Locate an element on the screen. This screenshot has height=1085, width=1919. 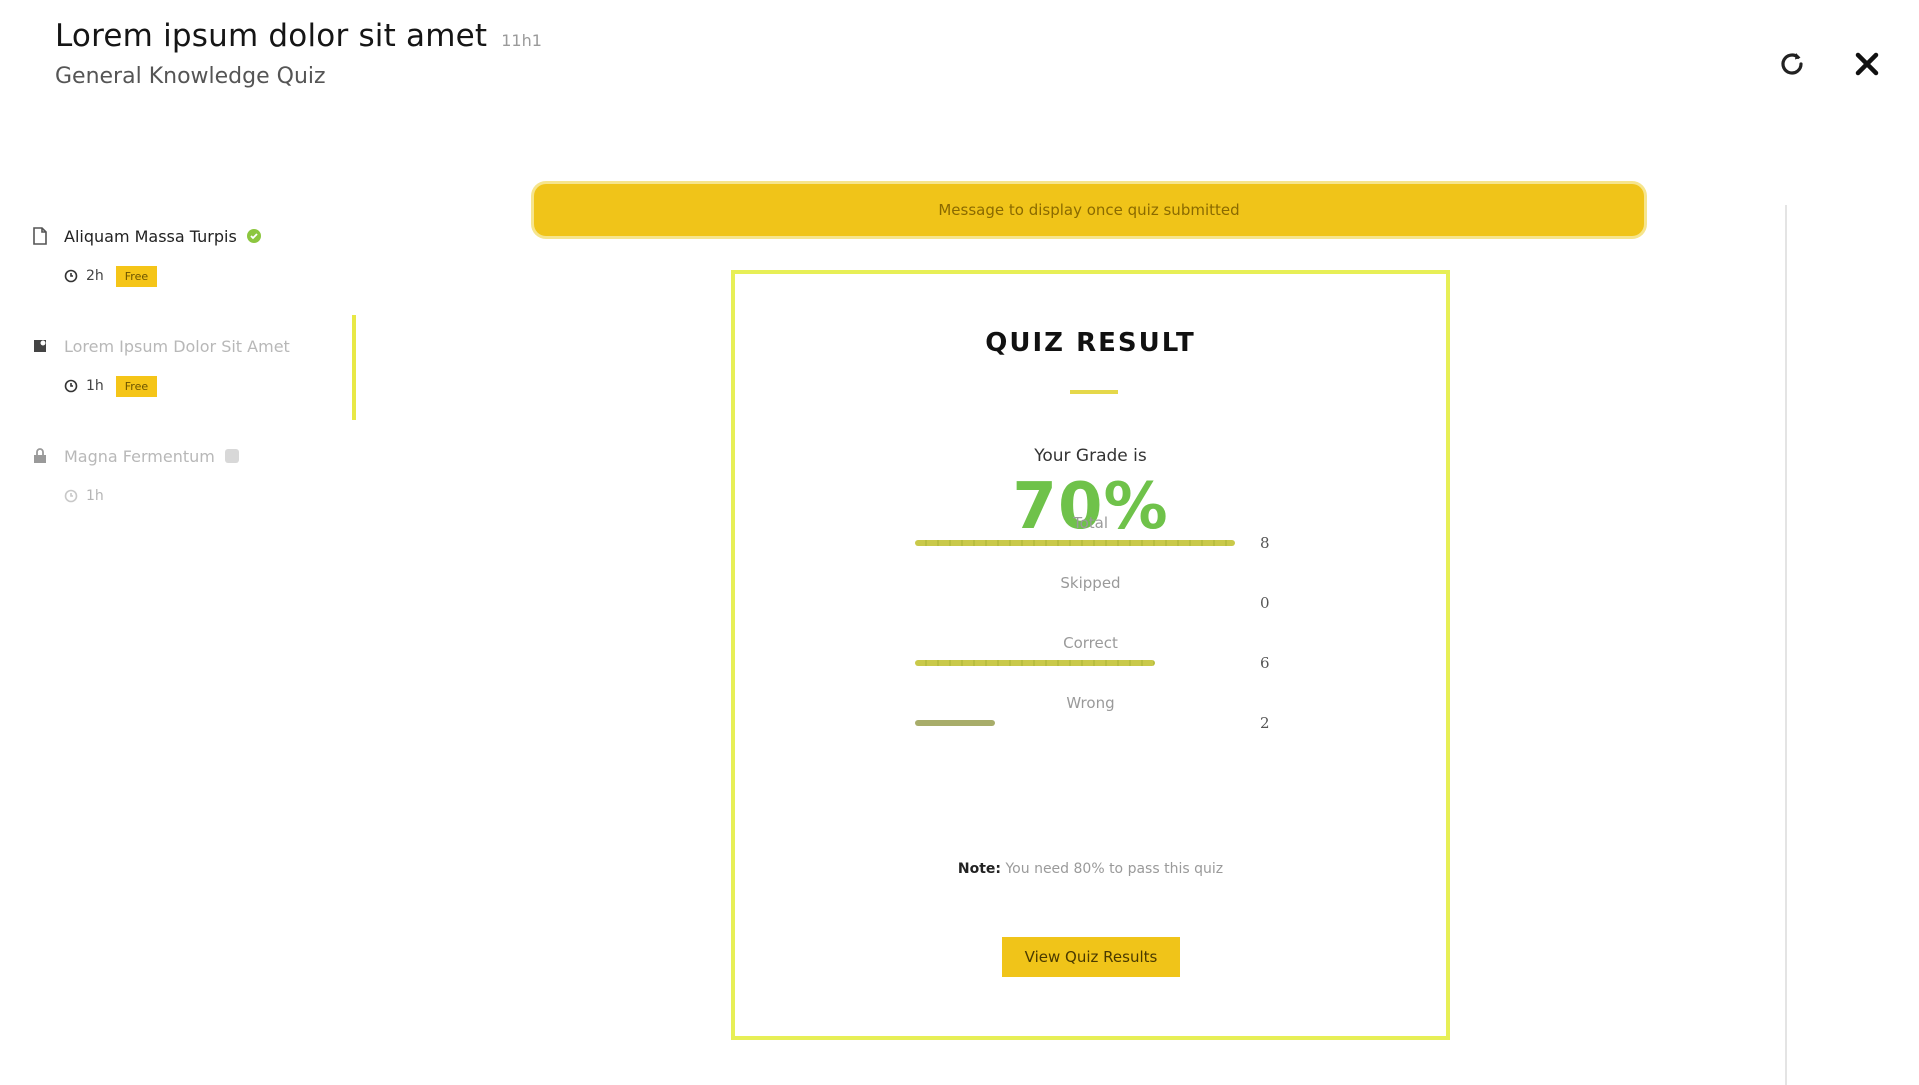
quiz-name: General Knowledge Quiz is located at coordinates (190, 76).